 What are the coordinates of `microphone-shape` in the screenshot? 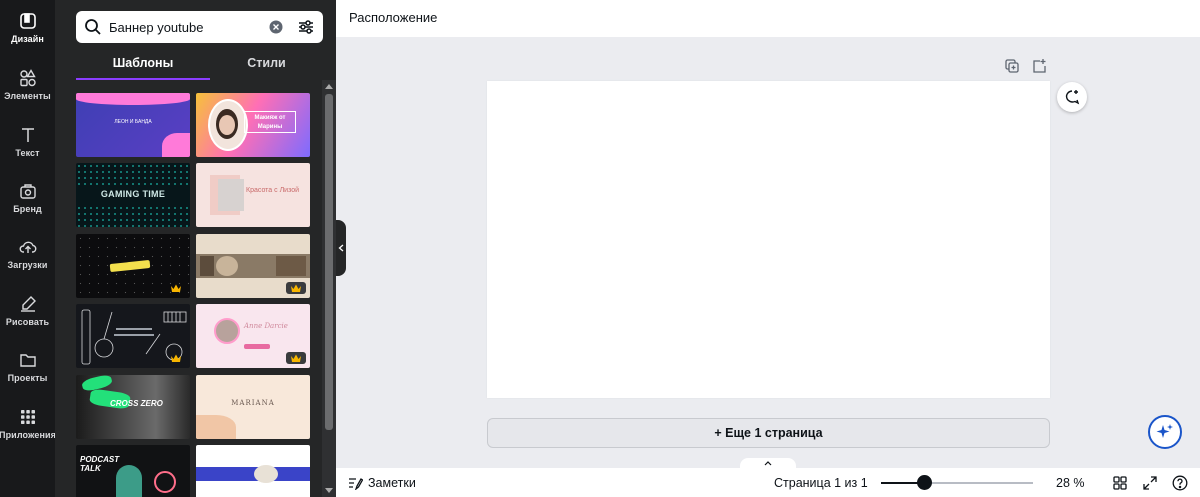 It's located at (129, 481).